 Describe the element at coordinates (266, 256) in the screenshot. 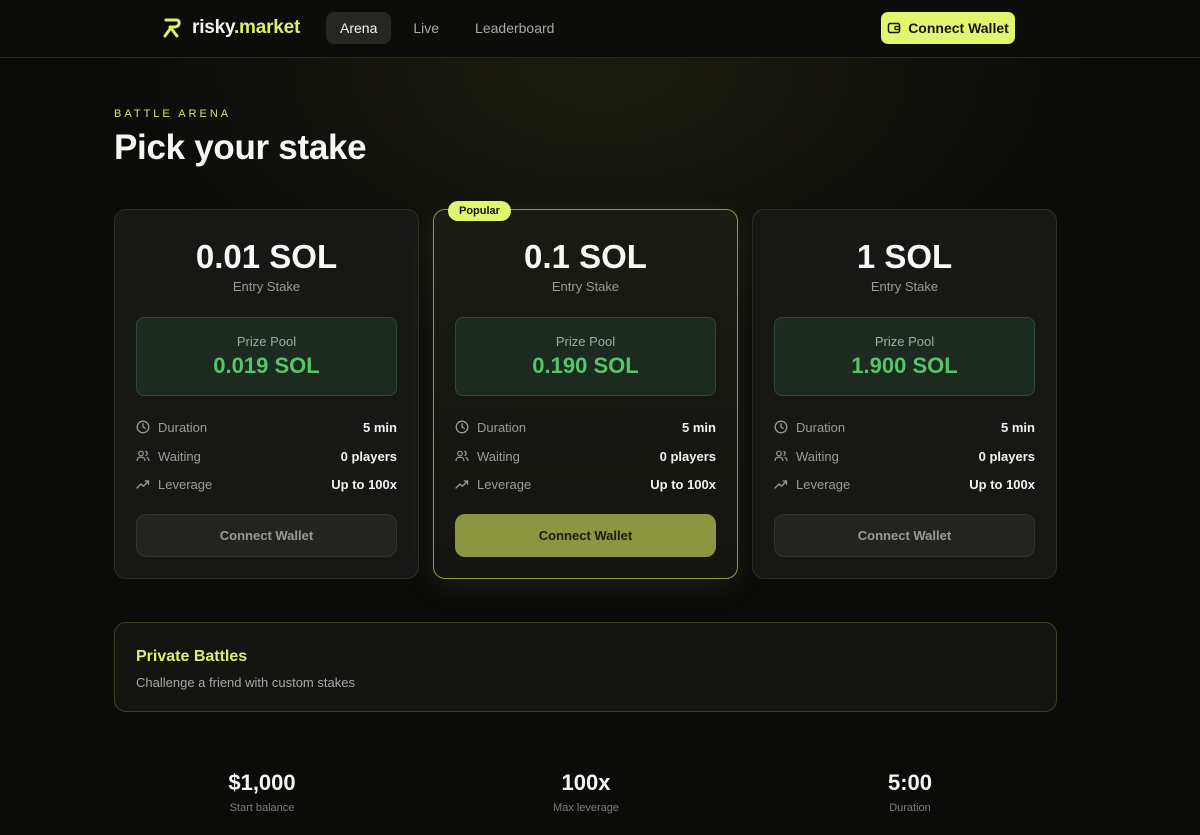

I see `stake-amount: 0.01 SOL` at that location.